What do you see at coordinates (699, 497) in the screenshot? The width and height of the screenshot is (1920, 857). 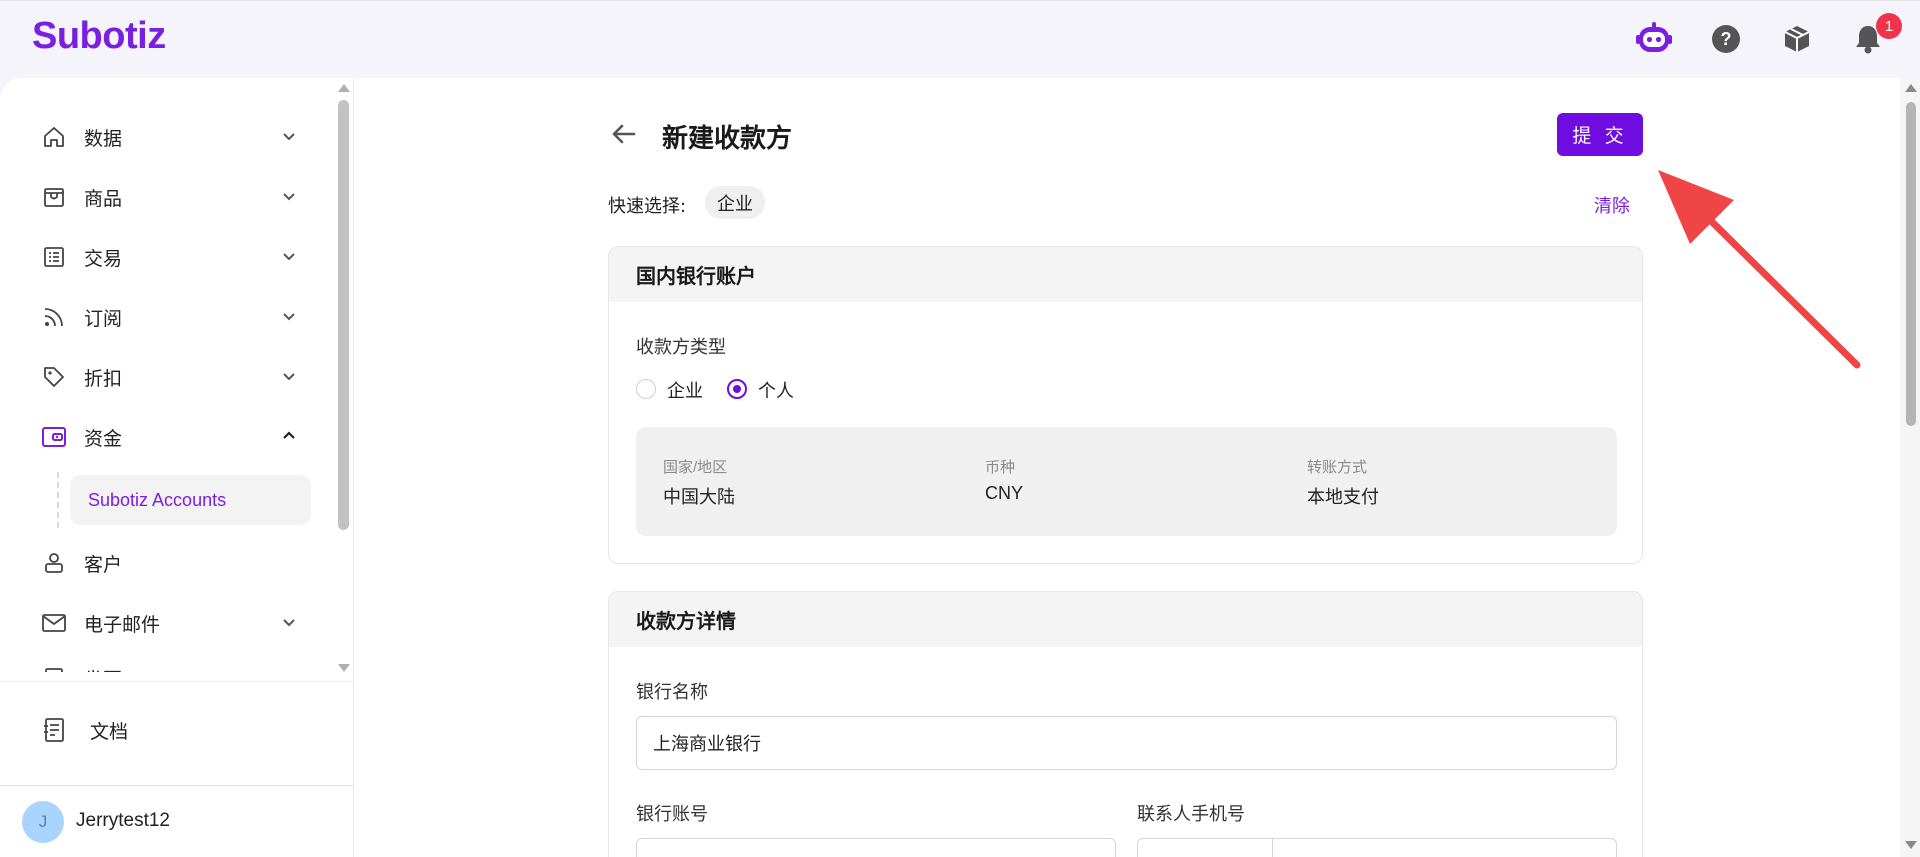 I see `country-value: 中国大陆` at bounding box center [699, 497].